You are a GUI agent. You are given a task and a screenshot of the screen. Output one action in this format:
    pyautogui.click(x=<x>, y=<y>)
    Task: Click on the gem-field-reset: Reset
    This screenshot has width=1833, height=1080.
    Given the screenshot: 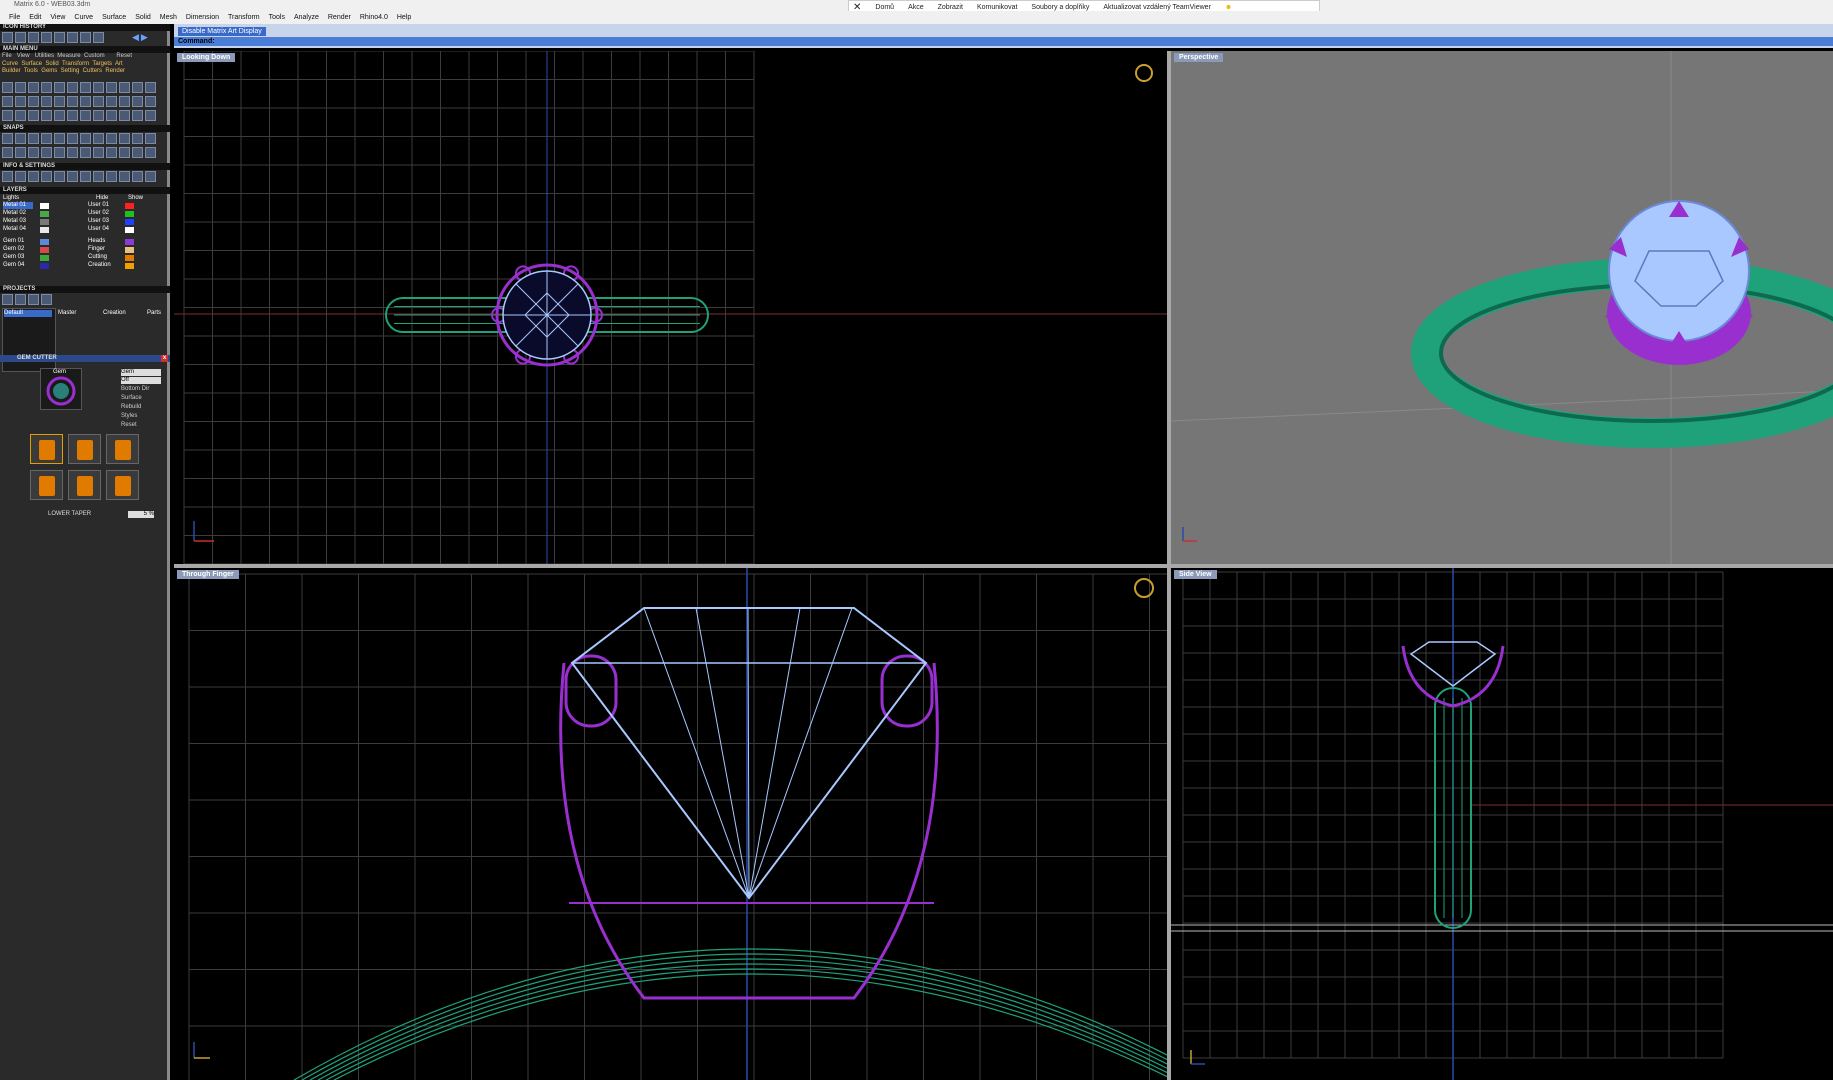 What is the action you would take?
    pyautogui.click(x=129, y=425)
    